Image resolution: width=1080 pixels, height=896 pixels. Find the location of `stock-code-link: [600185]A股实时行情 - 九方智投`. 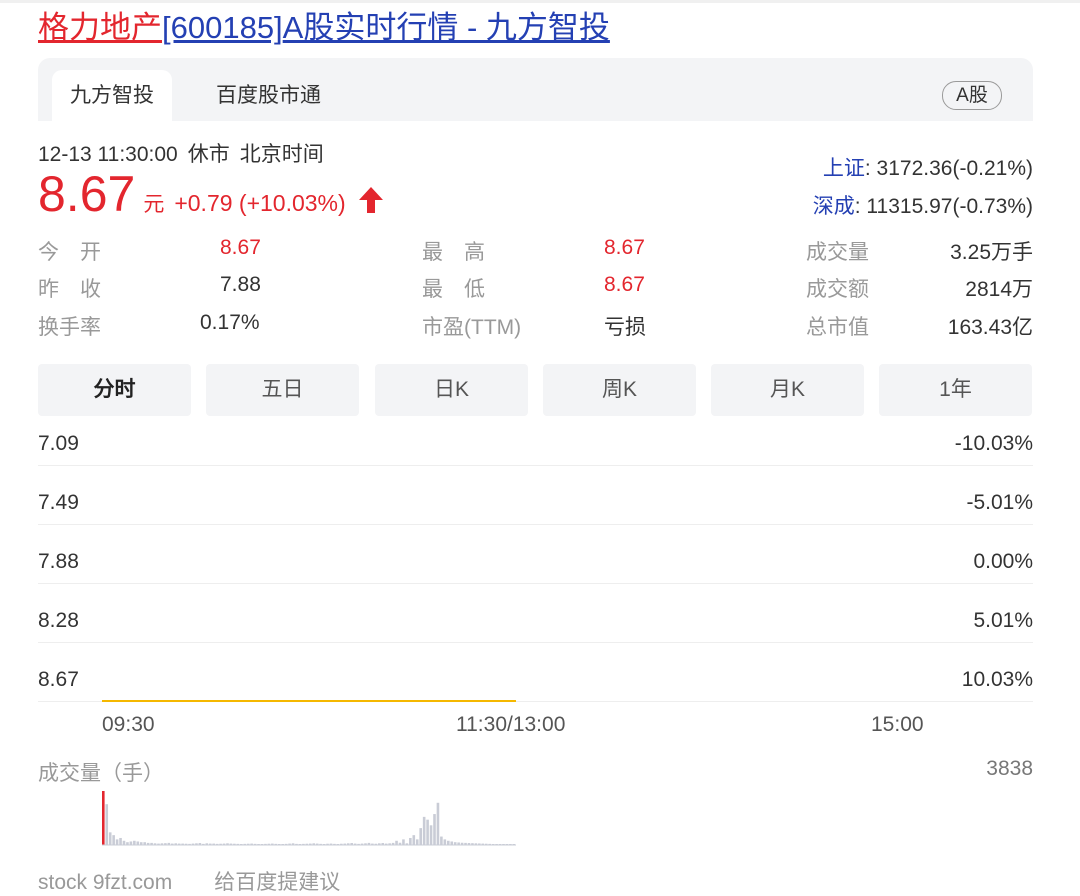

stock-code-link: [600185]A股实时行情 - 九方智投 is located at coordinates (386, 27).